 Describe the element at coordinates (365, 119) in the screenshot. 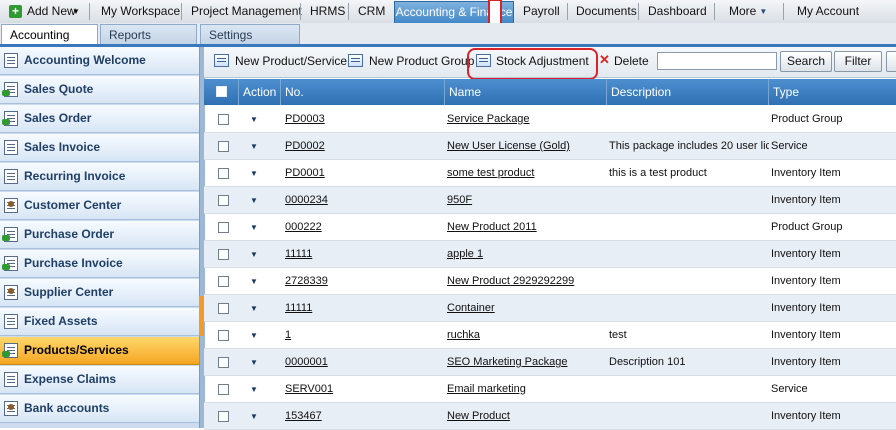

I see `product-no-link: PD0003` at that location.